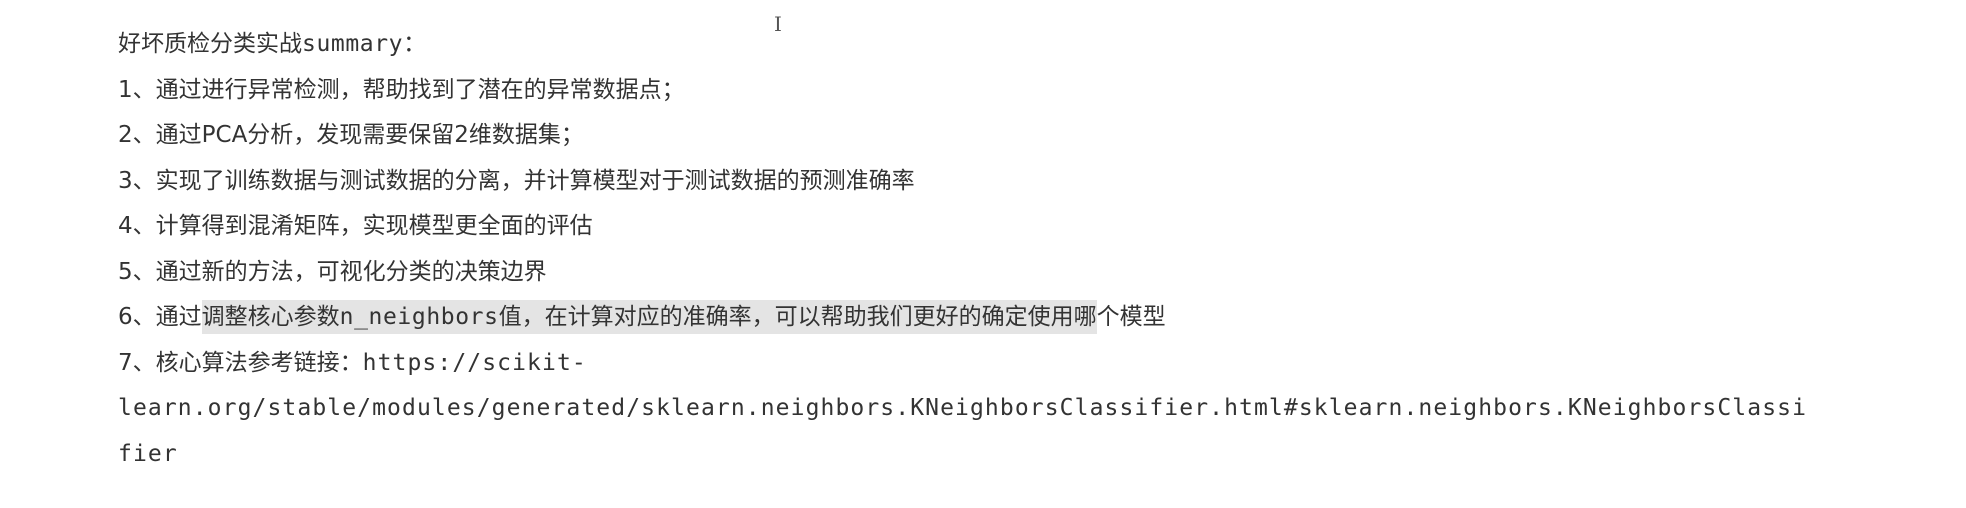 This screenshot has height=508, width=1966. What do you see at coordinates (797, 317) in the screenshot?
I see `item6-highlight-suffix: 值，在计算对应的准确率，可以帮助我们更好的确定使用哪` at bounding box center [797, 317].